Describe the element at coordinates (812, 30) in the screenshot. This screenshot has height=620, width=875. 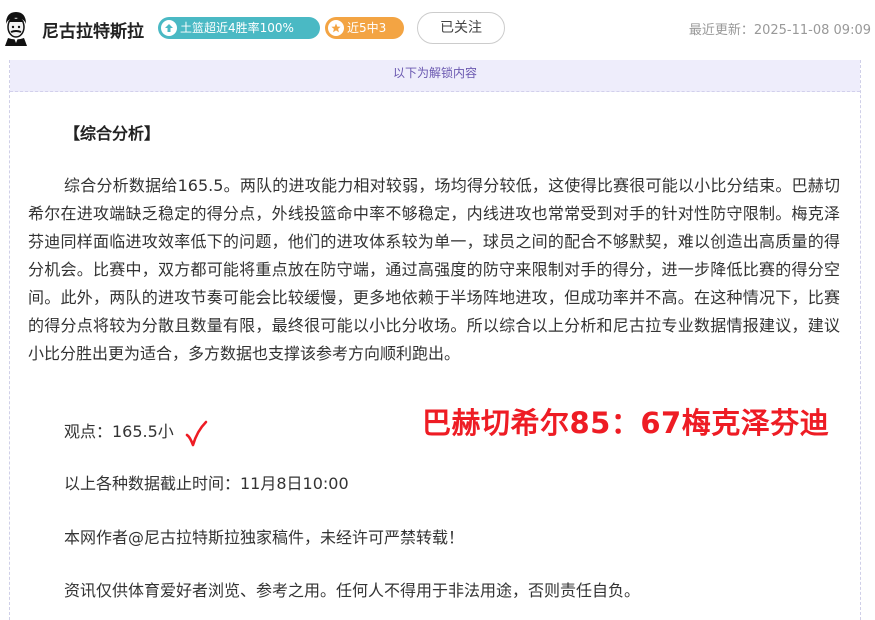
I see `last-updated-time: 2025-11-08 09:09` at that location.